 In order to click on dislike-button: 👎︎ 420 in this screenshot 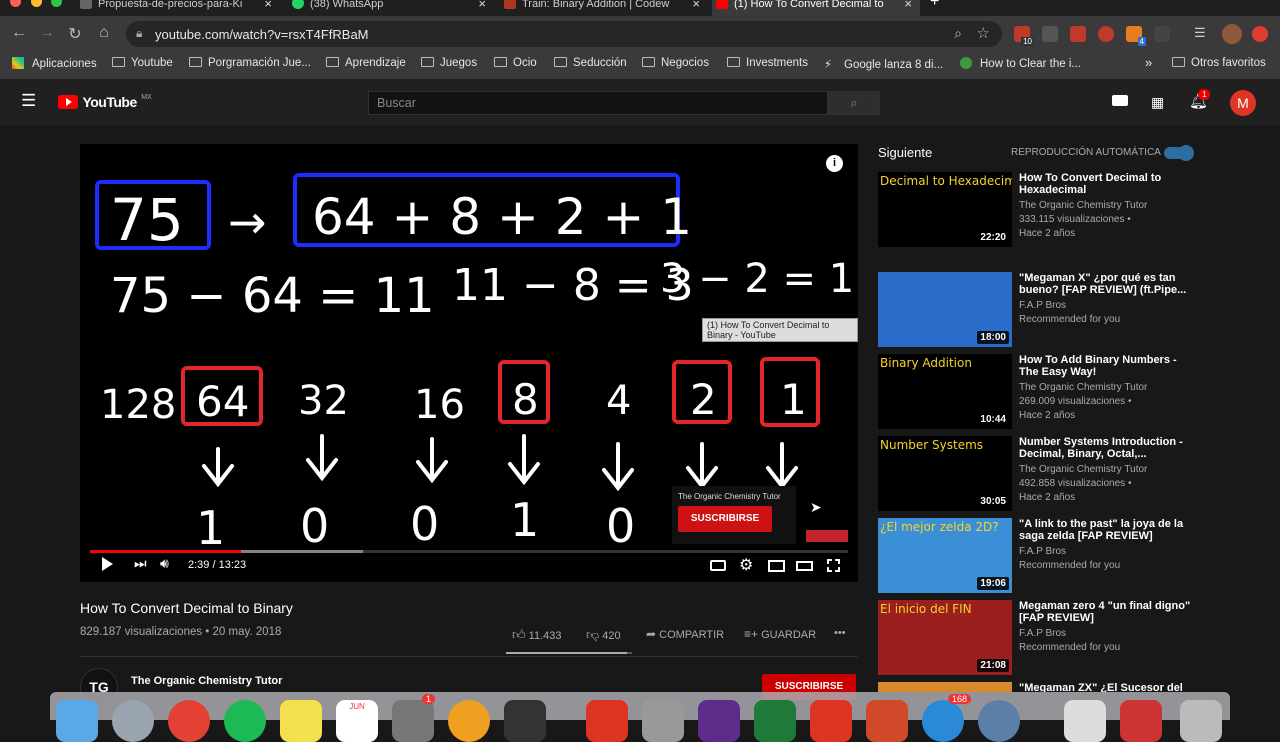, I will do `click(603, 635)`.